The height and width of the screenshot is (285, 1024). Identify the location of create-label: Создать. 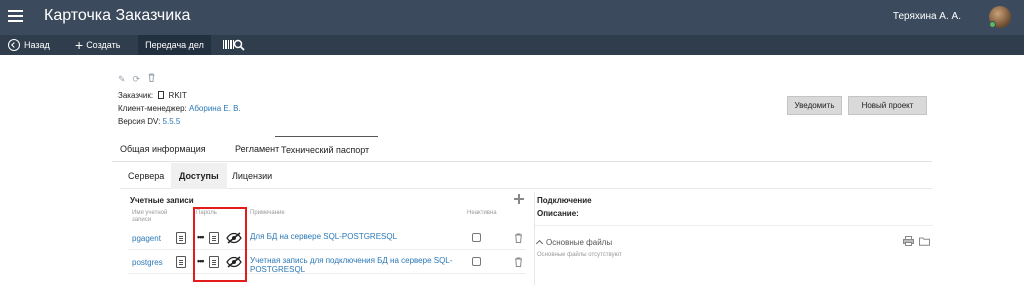
(103, 45).